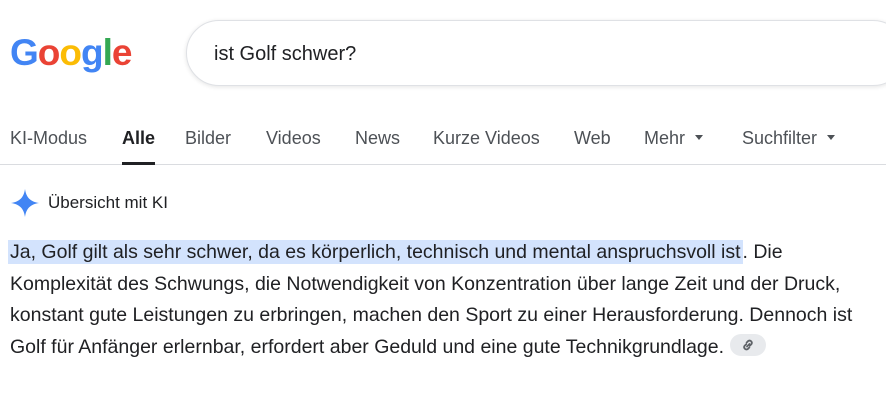 The width and height of the screenshot is (886, 417). What do you see at coordinates (107, 52) in the screenshot?
I see `logo-letter-l: l` at bounding box center [107, 52].